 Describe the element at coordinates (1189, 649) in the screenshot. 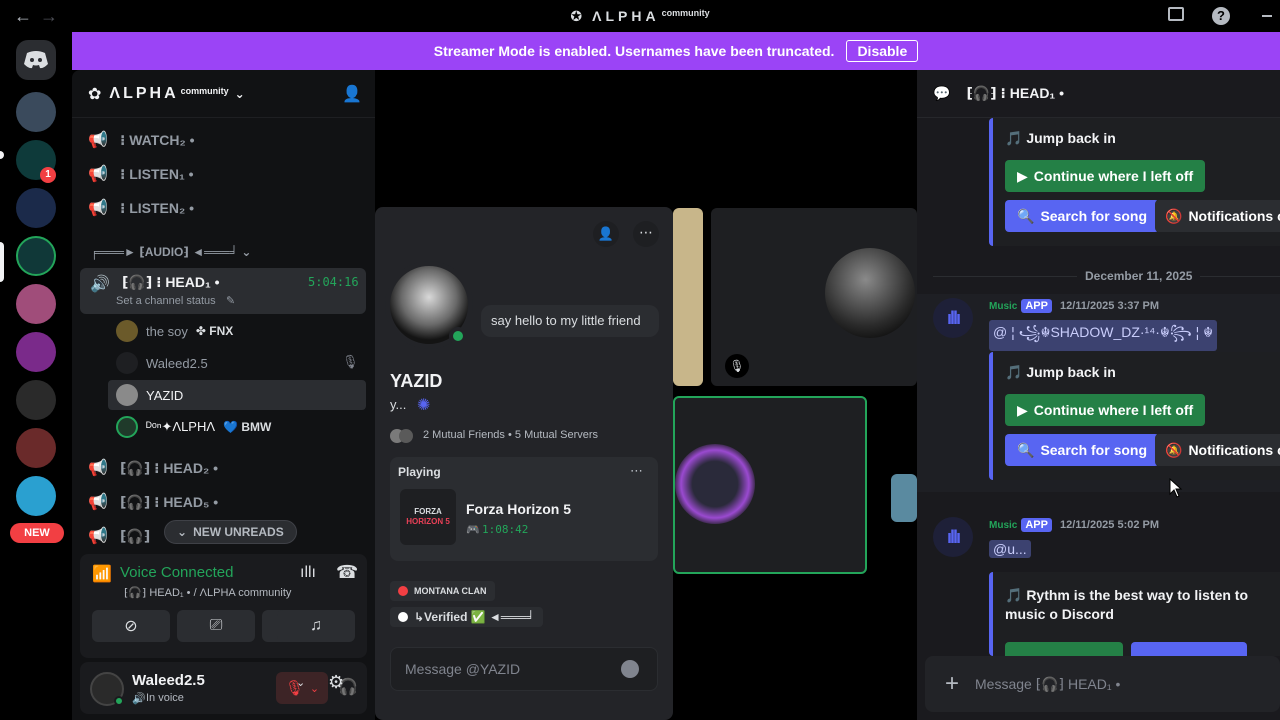

I see `learn-more-button` at that location.